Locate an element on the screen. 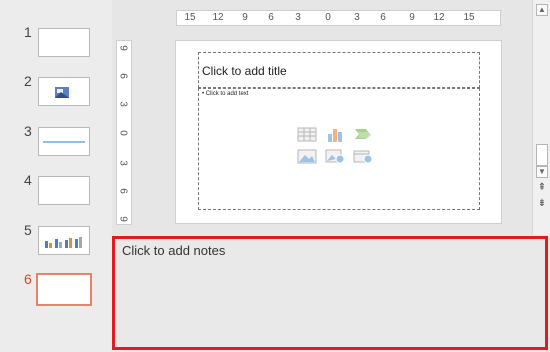  chart-icon is located at coordinates (335, 134).